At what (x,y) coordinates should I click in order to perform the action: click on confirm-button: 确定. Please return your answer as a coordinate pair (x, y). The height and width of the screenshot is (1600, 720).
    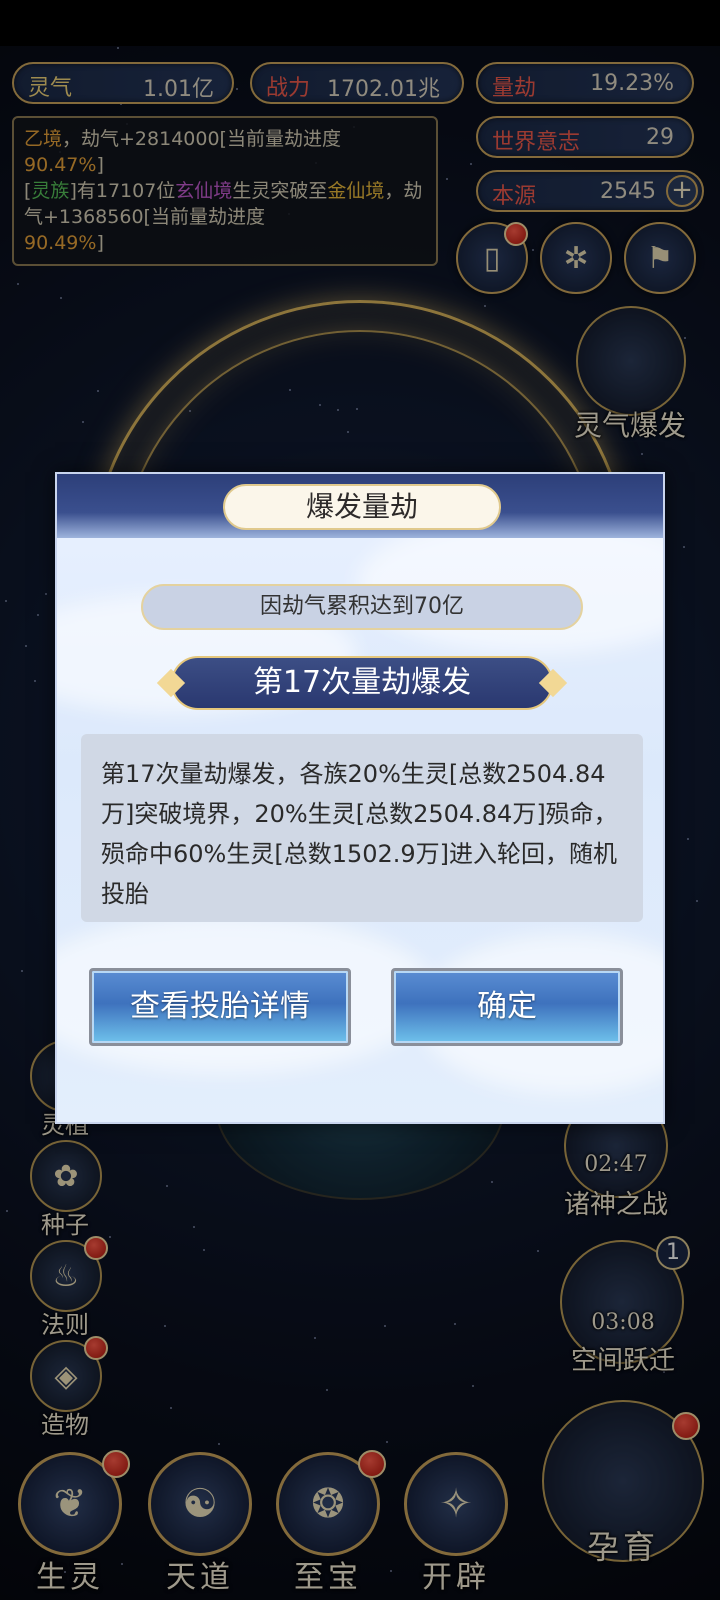
    Looking at the image, I should click on (507, 1007).